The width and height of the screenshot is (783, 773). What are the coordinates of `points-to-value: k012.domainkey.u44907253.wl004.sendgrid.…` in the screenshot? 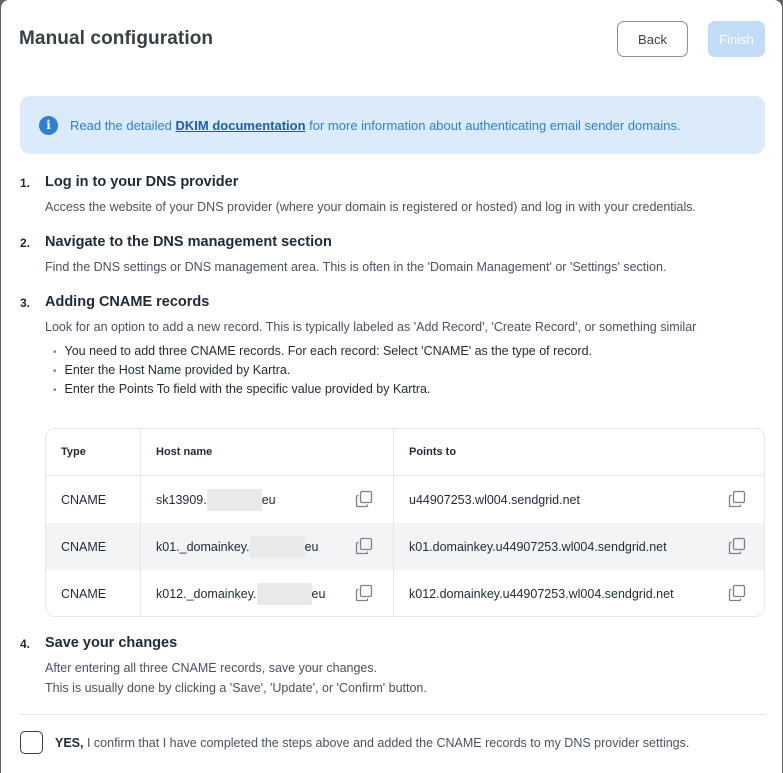 It's located at (541, 593).